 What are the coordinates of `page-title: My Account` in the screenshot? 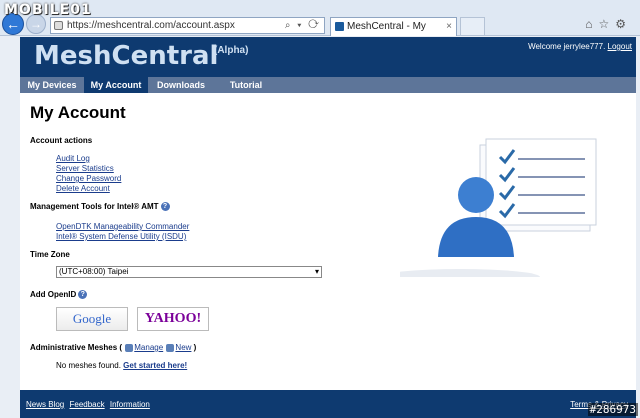 It's located at (78, 112).